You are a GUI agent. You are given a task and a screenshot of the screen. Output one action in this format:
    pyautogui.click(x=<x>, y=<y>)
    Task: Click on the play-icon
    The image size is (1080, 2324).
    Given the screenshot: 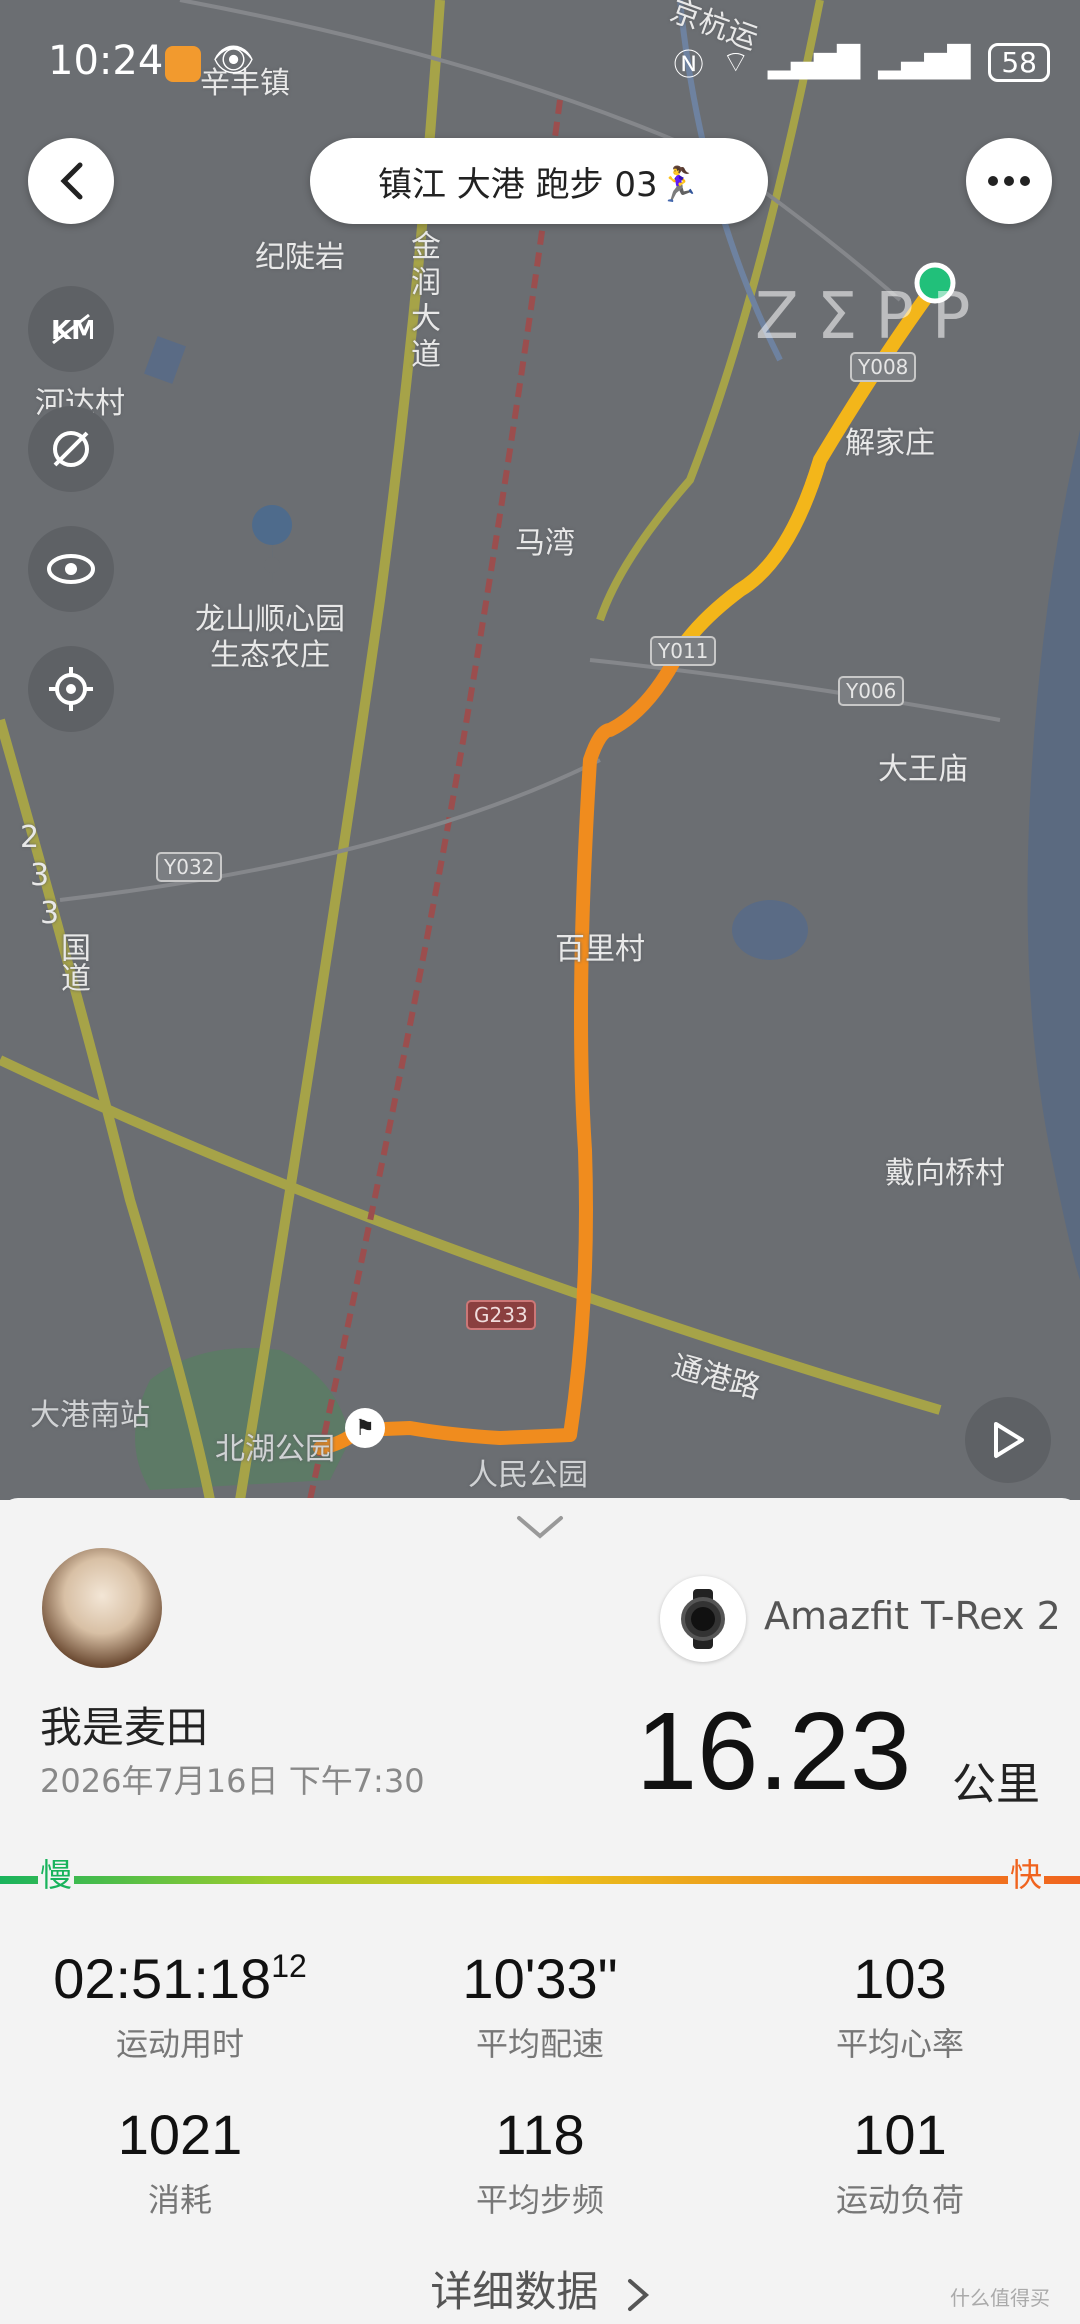 What is the action you would take?
    pyautogui.click(x=1009, y=1440)
    